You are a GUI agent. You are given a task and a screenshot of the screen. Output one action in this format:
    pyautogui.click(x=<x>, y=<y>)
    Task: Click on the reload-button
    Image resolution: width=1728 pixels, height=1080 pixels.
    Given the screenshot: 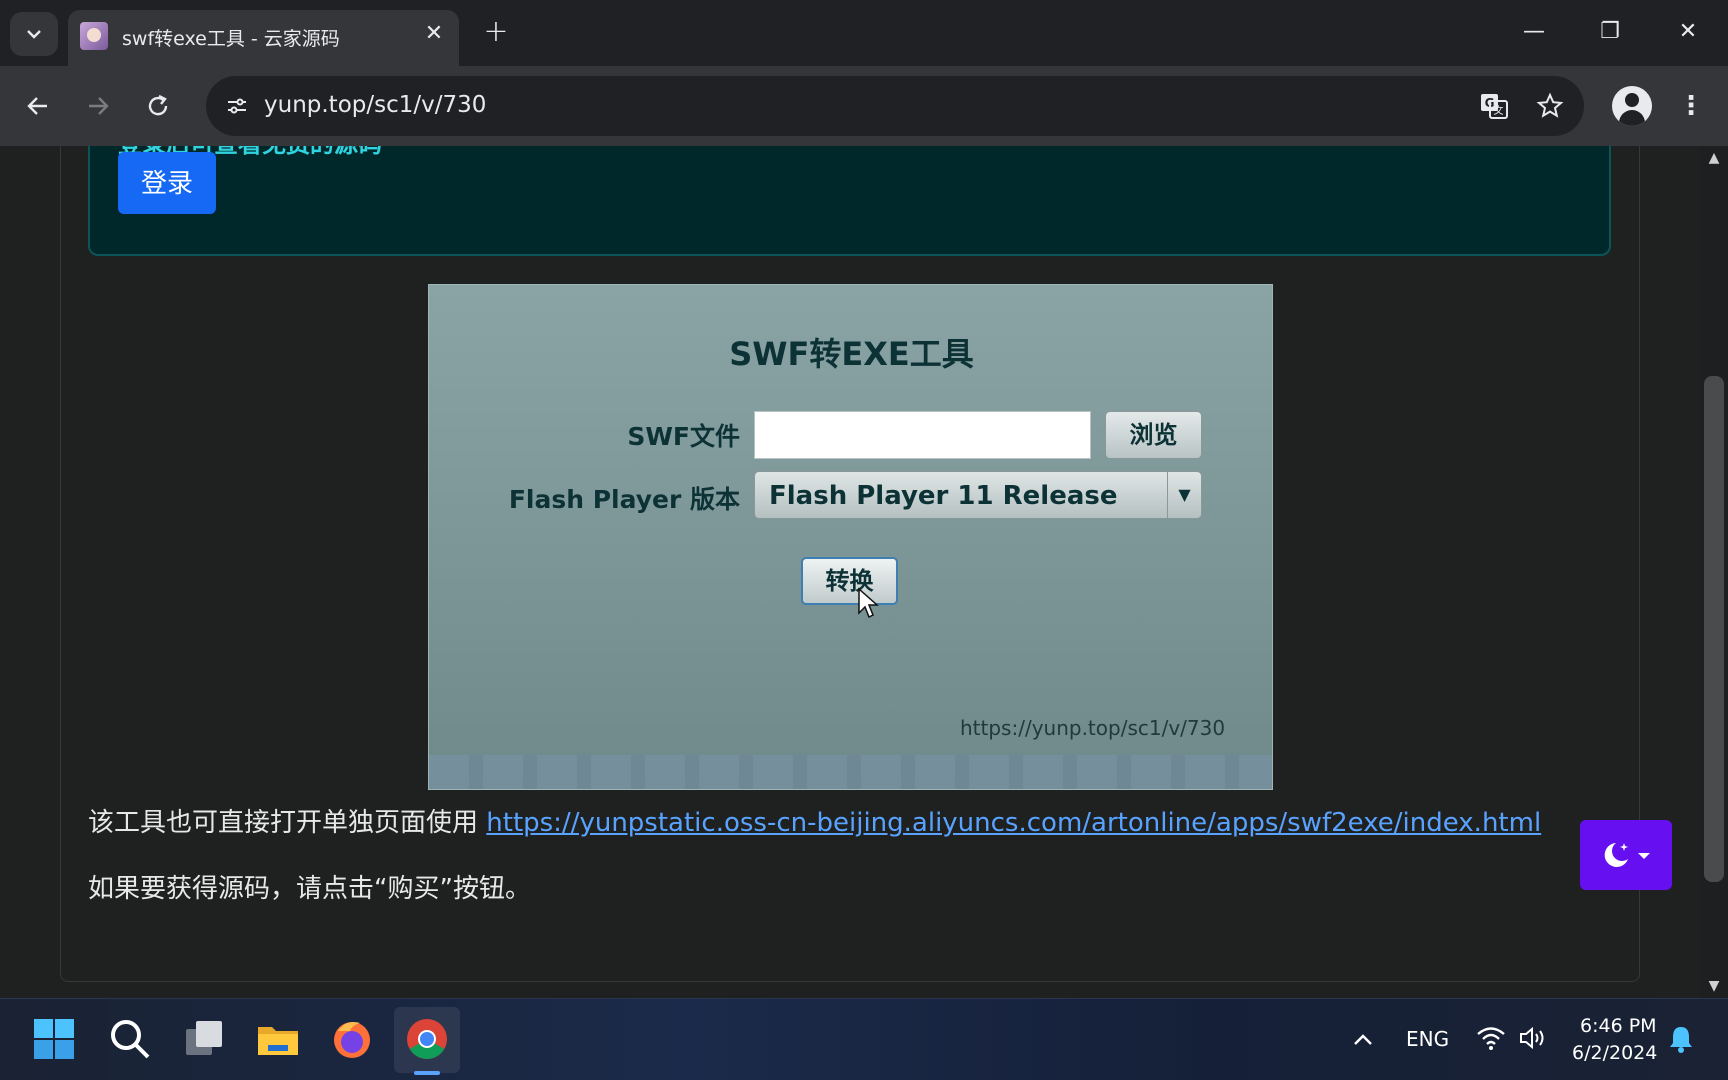 What is the action you would take?
    pyautogui.click(x=158, y=106)
    